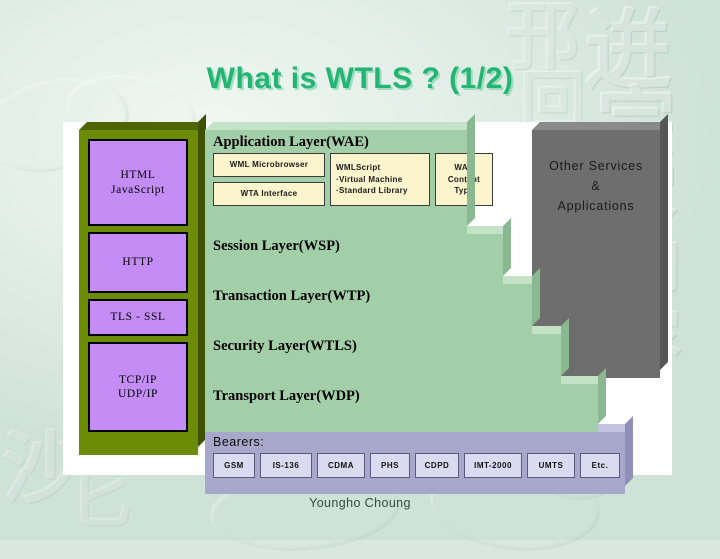  What do you see at coordinates (269, 165) in the screenshot?
I see `component-wml-microbrowser: WML Microbrowser` at bounding box center [269, 165].